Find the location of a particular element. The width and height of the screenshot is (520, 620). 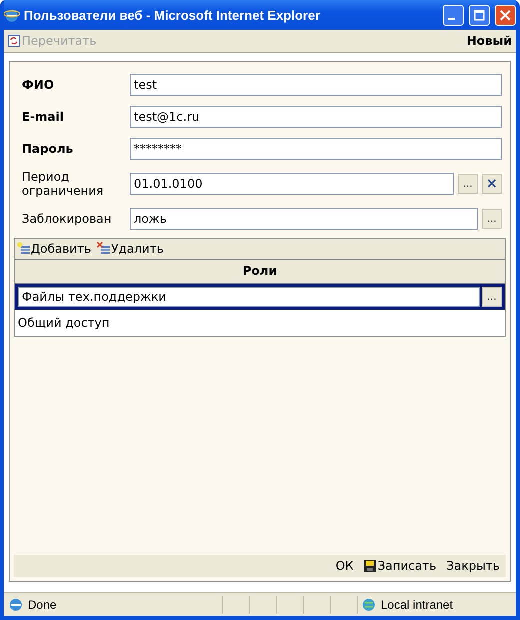

window-title: Пользователи веб - Microsoft Internet Explorer is located at coordinates (172, 15).